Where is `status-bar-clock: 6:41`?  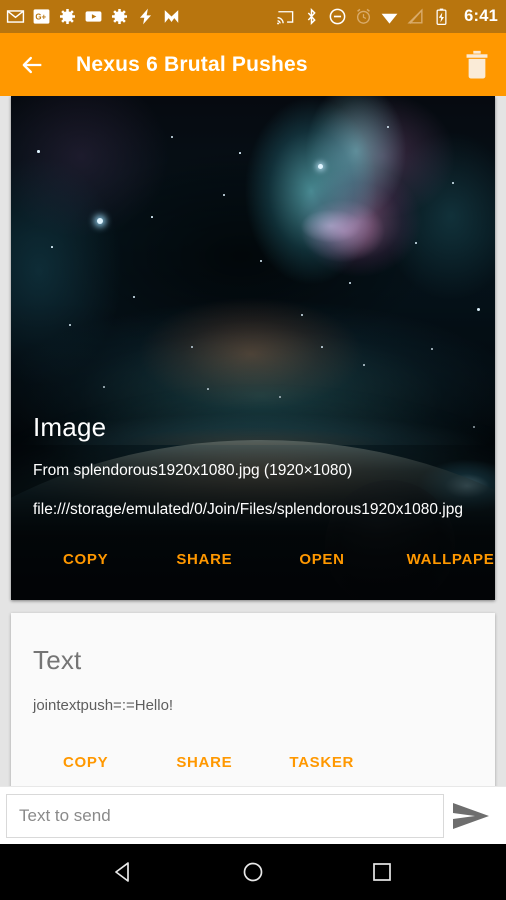 status-bar-clock: 6:41 is located at coordinates (481, 16).